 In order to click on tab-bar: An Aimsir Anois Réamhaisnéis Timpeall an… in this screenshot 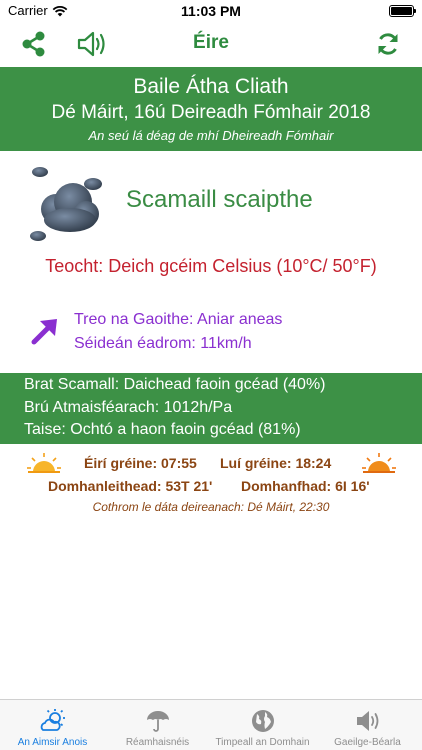, I will do `click(211, 724)`.